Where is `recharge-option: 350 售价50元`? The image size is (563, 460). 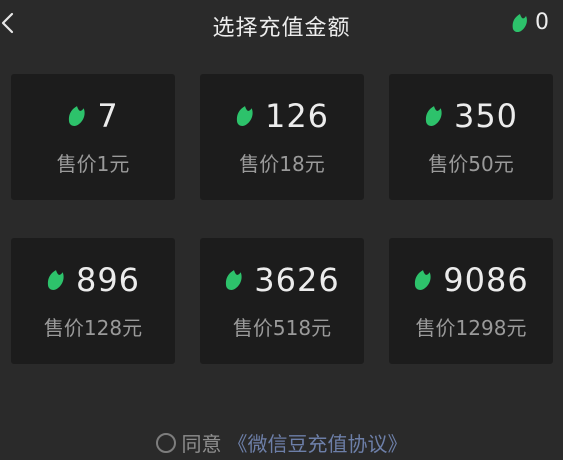 recharge-option: 350 售价50元 is located at coordinates (471, 137).